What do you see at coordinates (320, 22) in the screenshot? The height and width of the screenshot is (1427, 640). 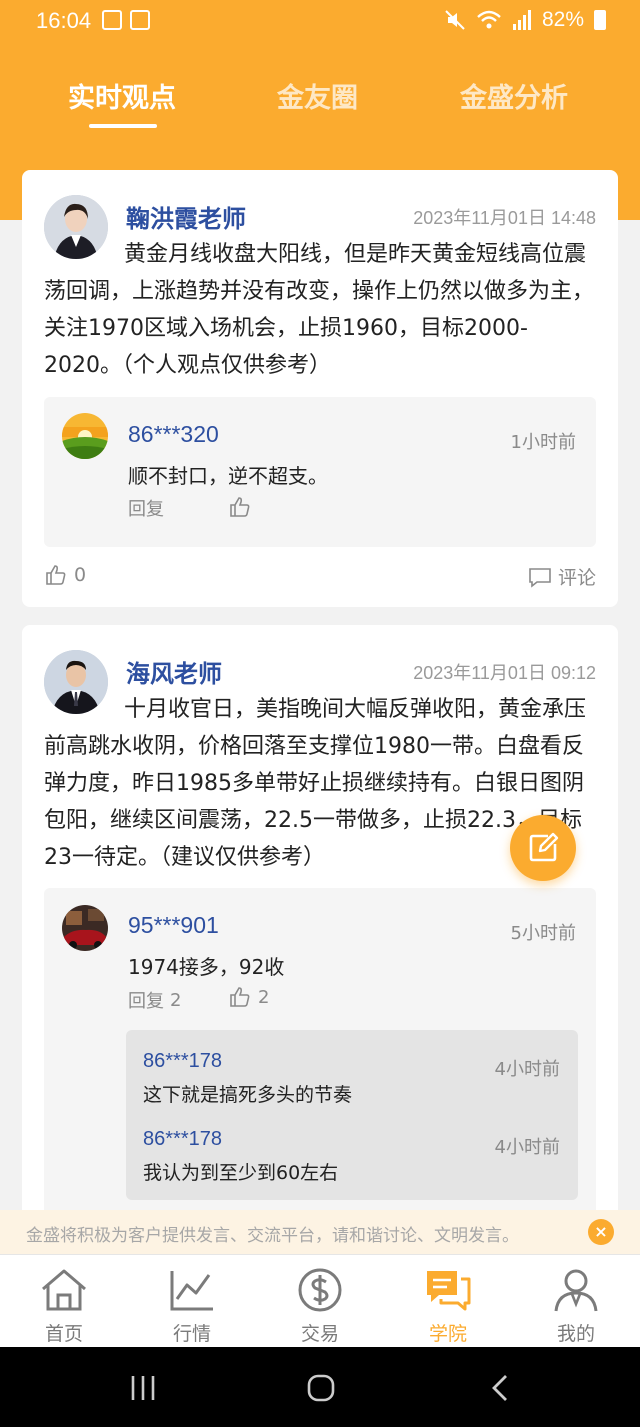 I see `status-bar: 16:04 82%` at bounding box center [320, 22].